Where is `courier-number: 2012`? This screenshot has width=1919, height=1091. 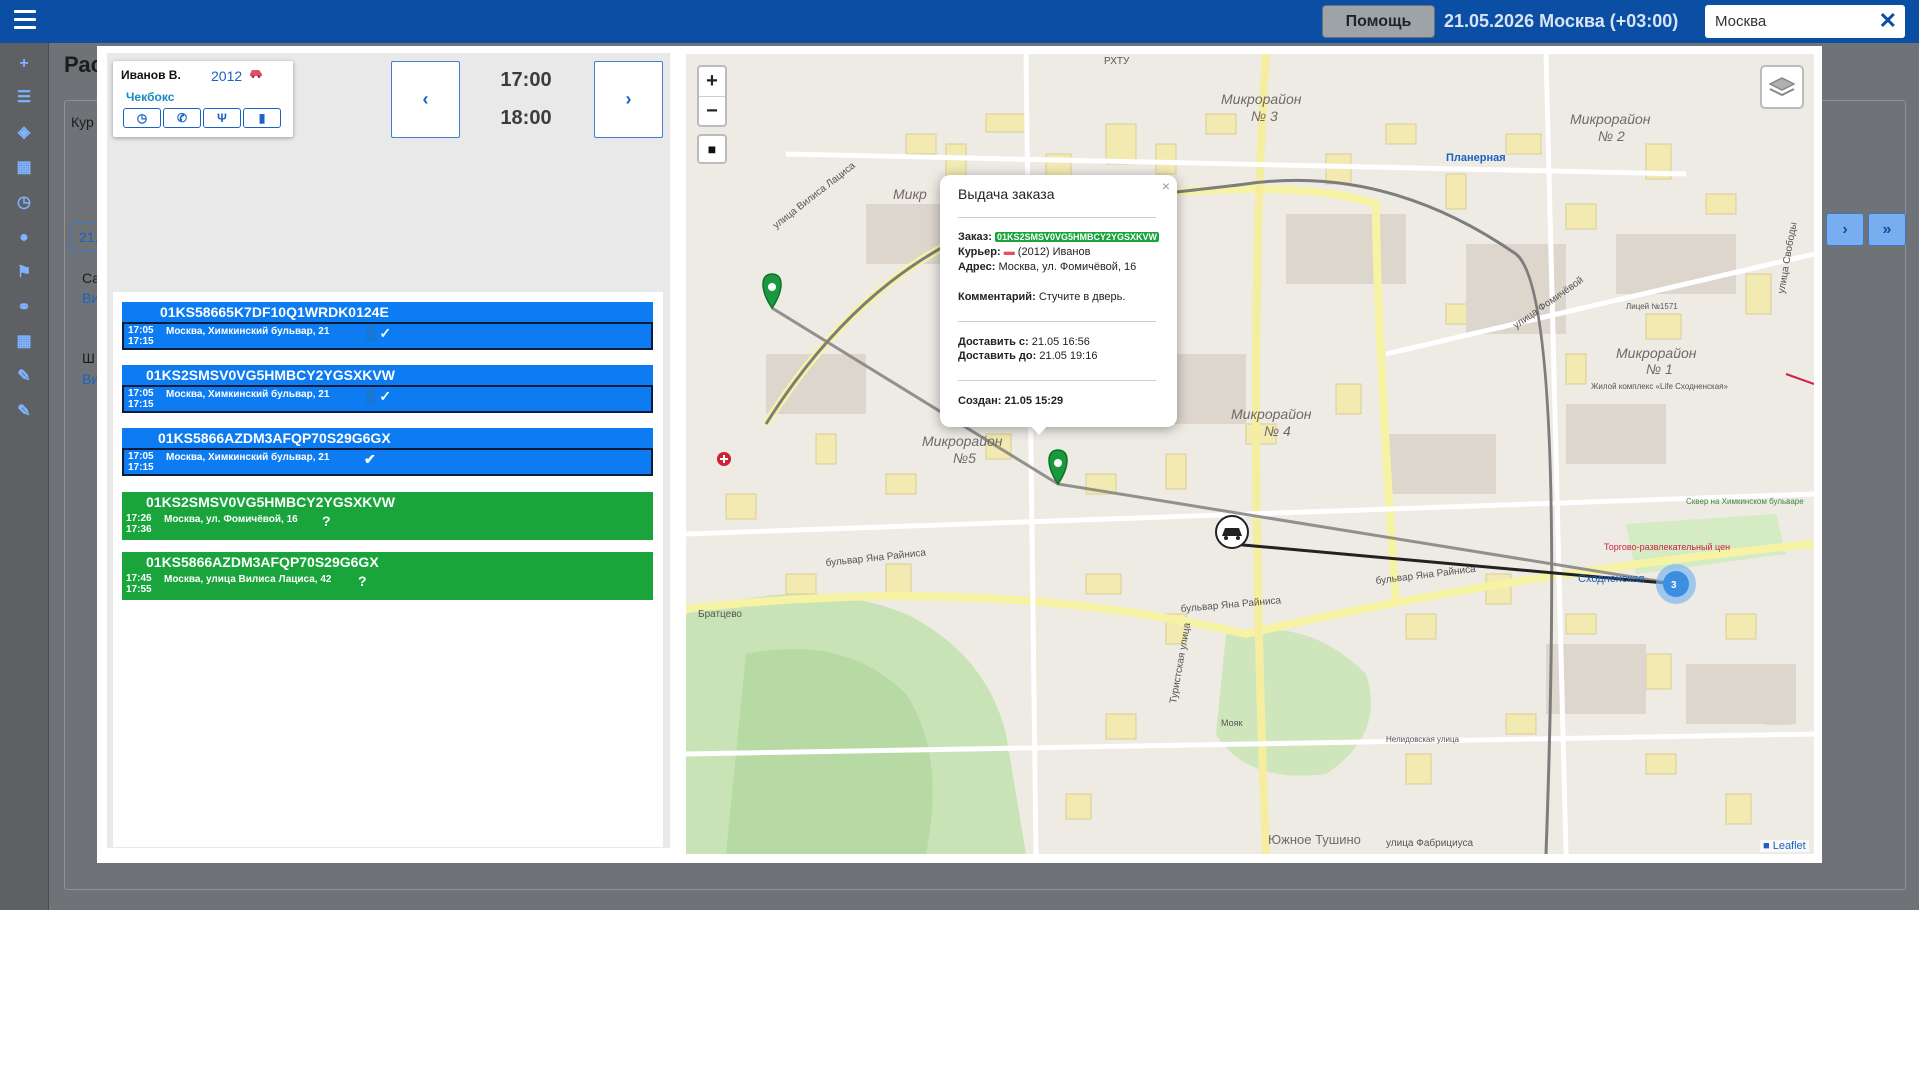
courier-number: 2012 is located at coordinates (227, 76).